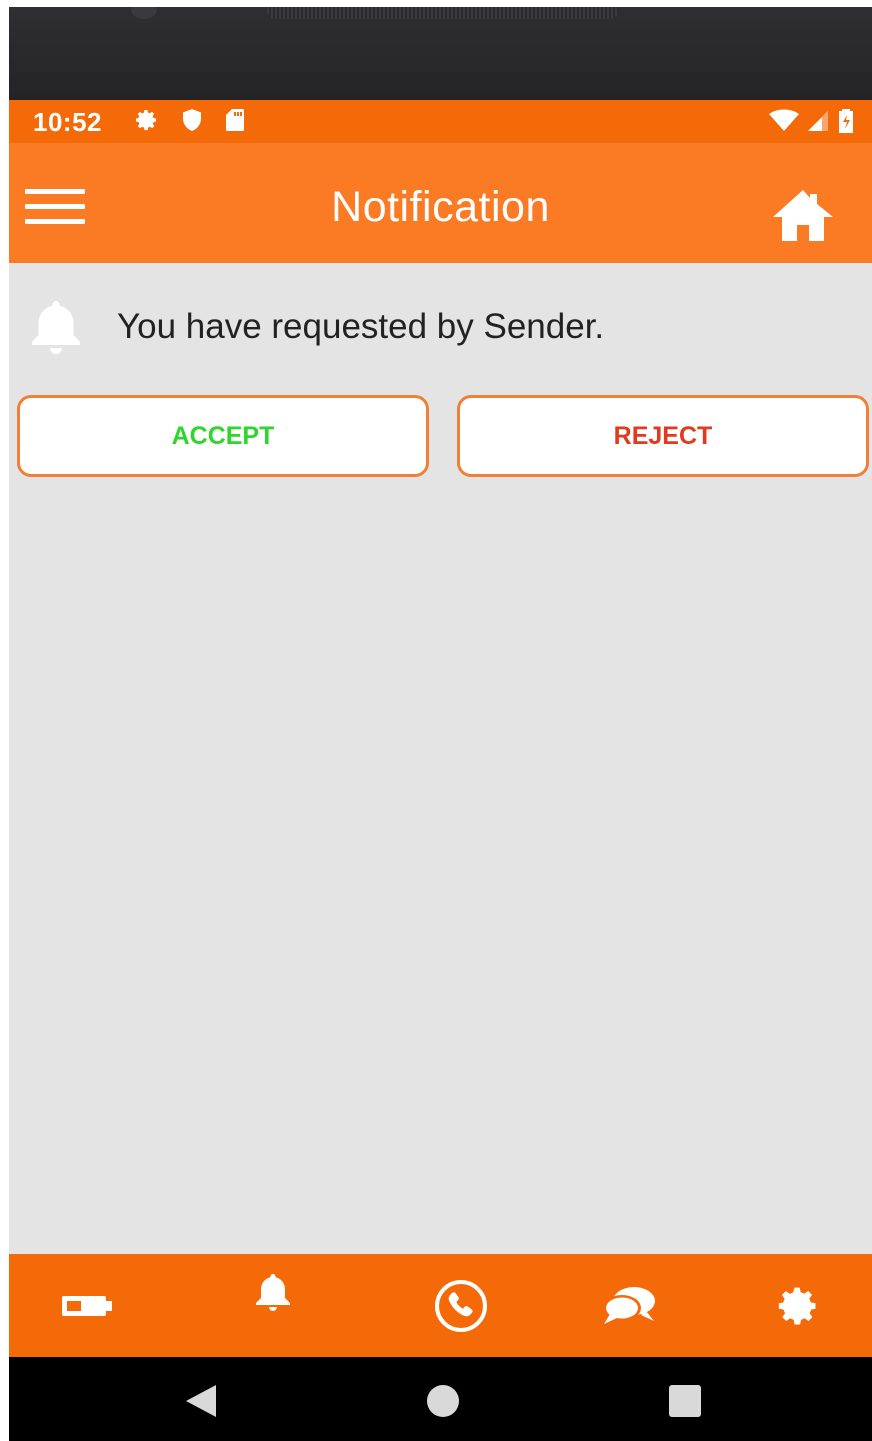 The width and height of the screenshot is (872, 1441). I want to click on wifi-icon, so click(784, 123).